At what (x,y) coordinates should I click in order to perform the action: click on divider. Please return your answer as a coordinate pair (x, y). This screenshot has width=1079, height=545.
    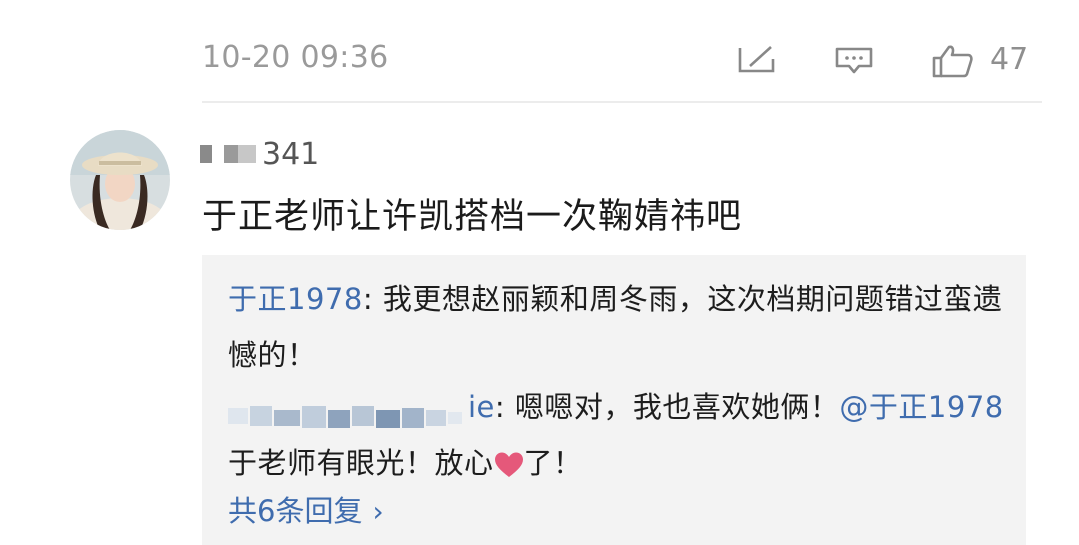
    Looking at the image, I should click on (622, 102).